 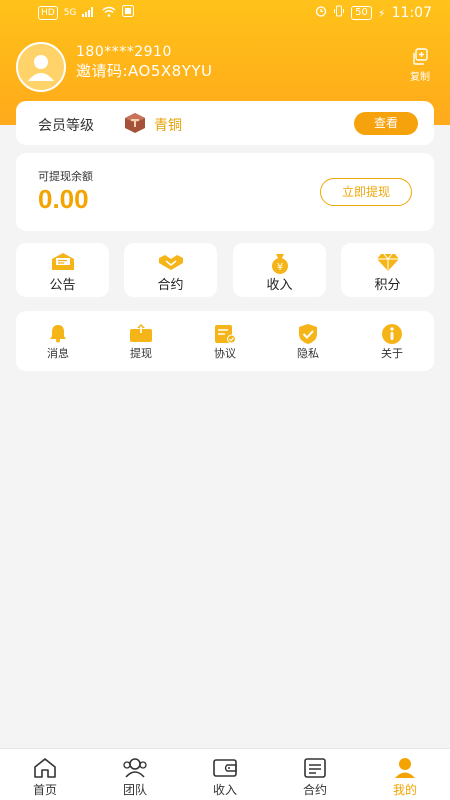 I want to click on signal-icon, so click(x=89, y=13).